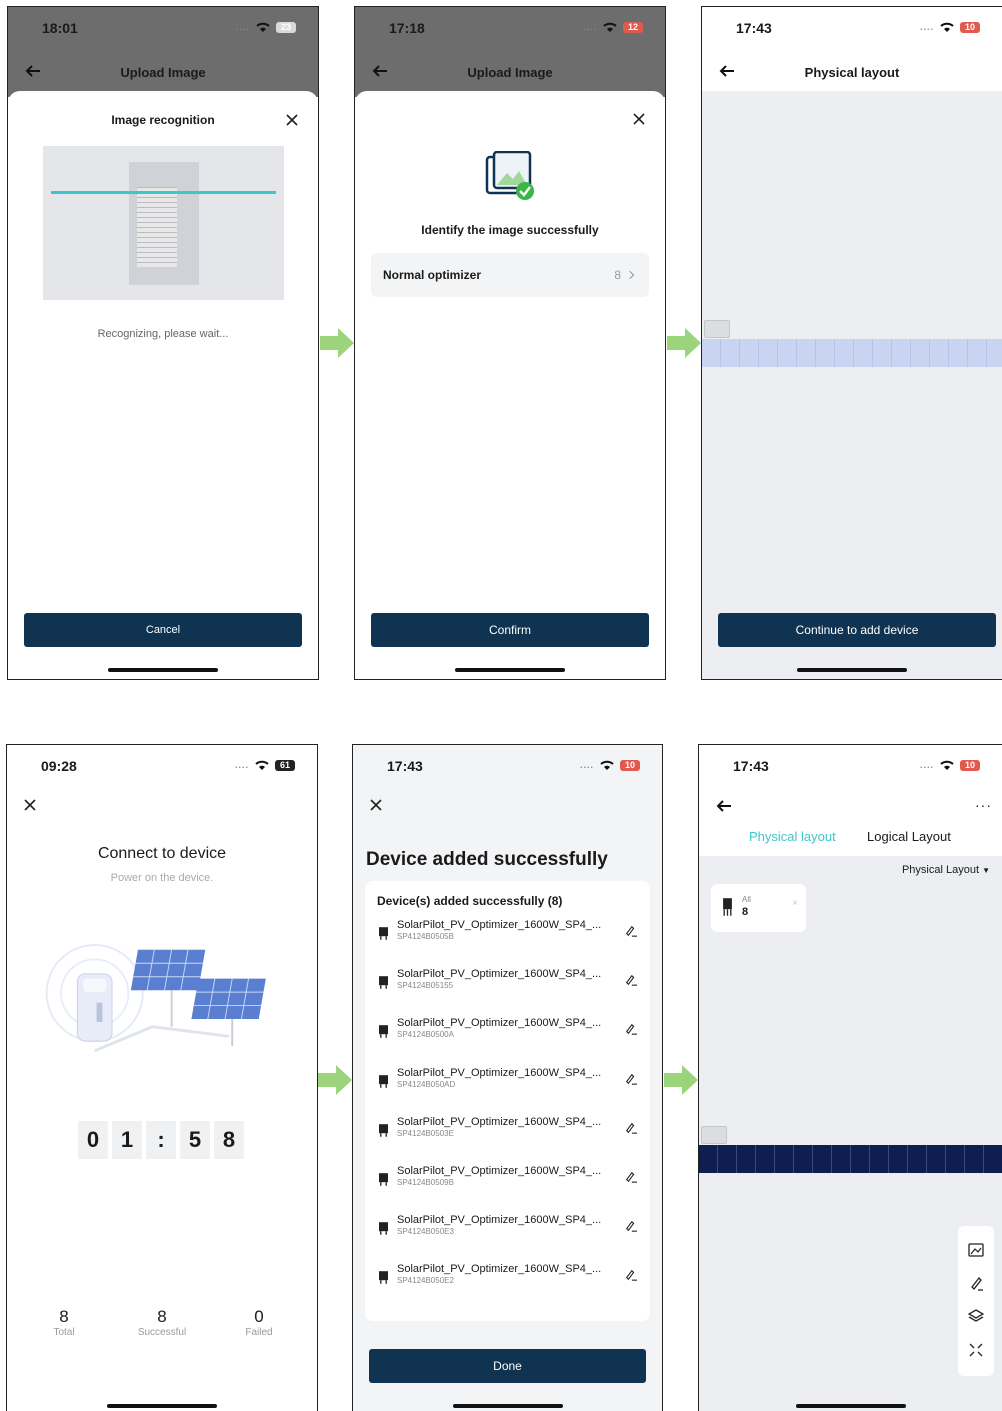 The width and height of the screenshot is (1002, 1411). What do you see at coordinates (195, 1140) in the screenshot?
I see `countdown-digit: 5` at bounding box center [195, 1140].